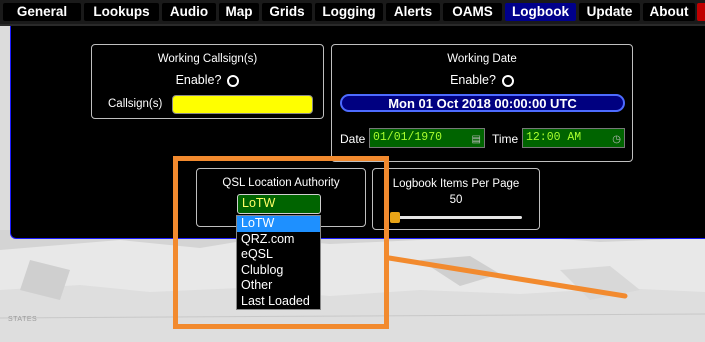 This screenshot has height=342, width=705. I want to click on tab-update: Update, so click(609, 12).